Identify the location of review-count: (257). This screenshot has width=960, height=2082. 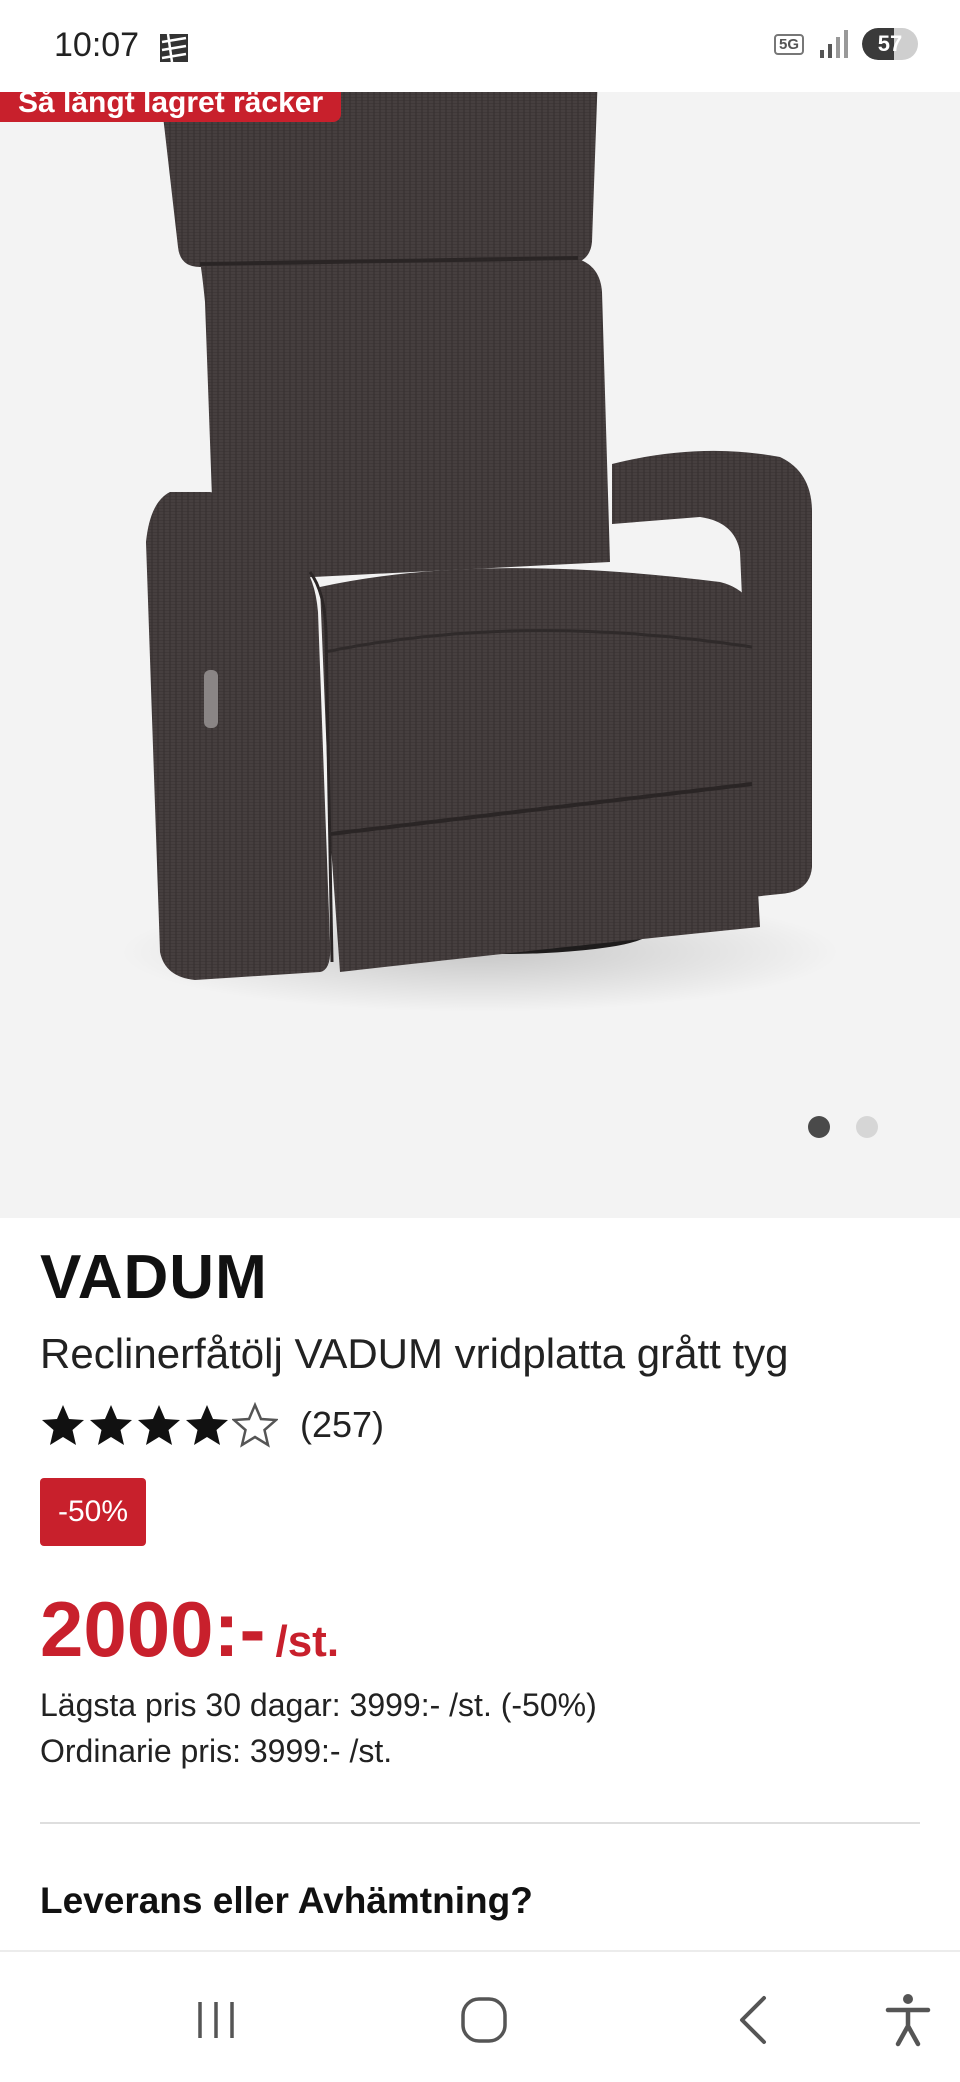
(342, 1425).